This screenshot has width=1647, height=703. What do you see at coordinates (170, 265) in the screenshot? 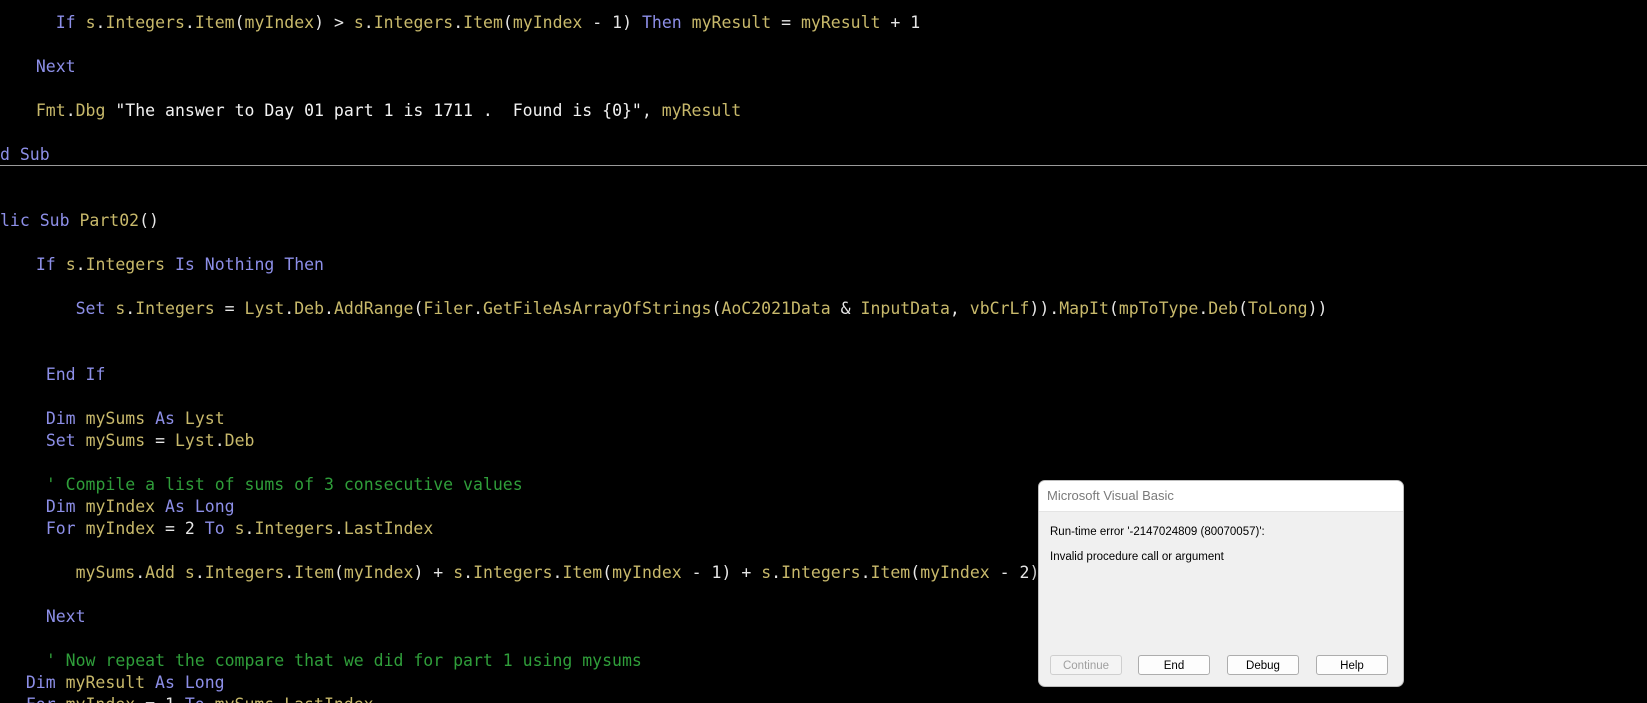
I see `code-line: If s.Integers Is Nothing Then` at bounding box center [170, 265].